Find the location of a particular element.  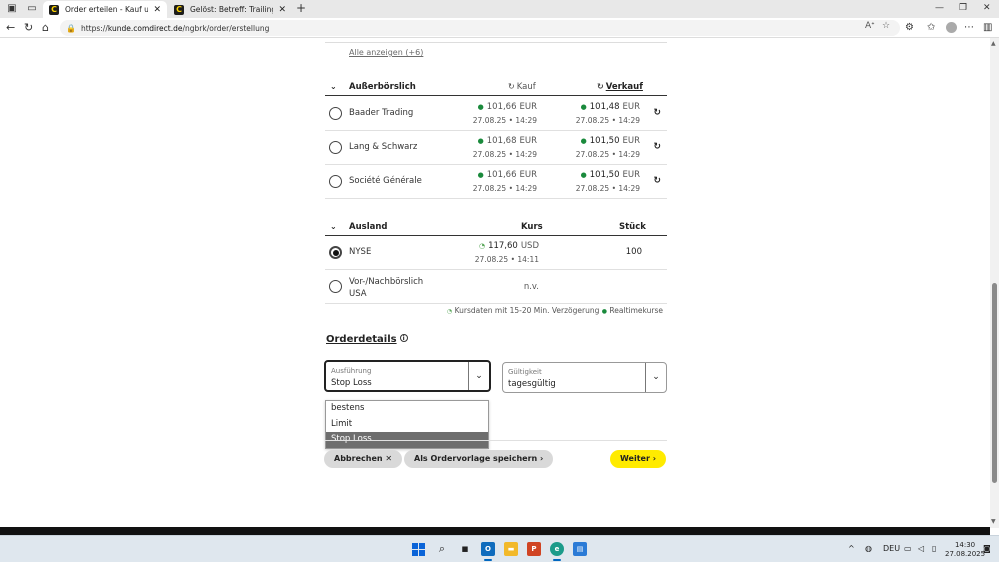

column-header-verkauf: ↻ Verkauf is located at coordinates (620, 87).